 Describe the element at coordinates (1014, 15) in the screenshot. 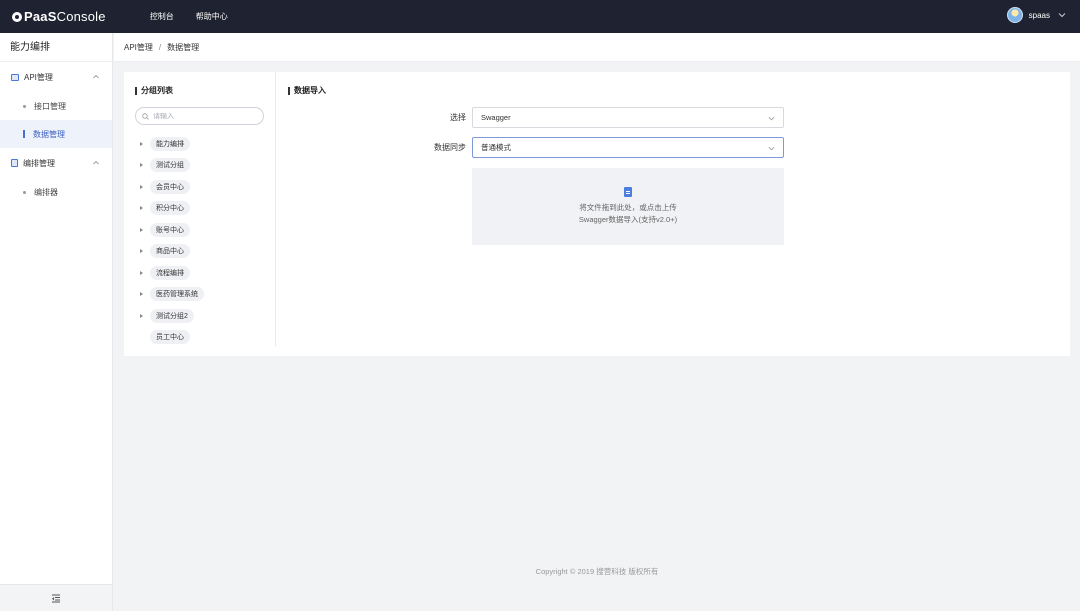

I see `avatar` at that location.